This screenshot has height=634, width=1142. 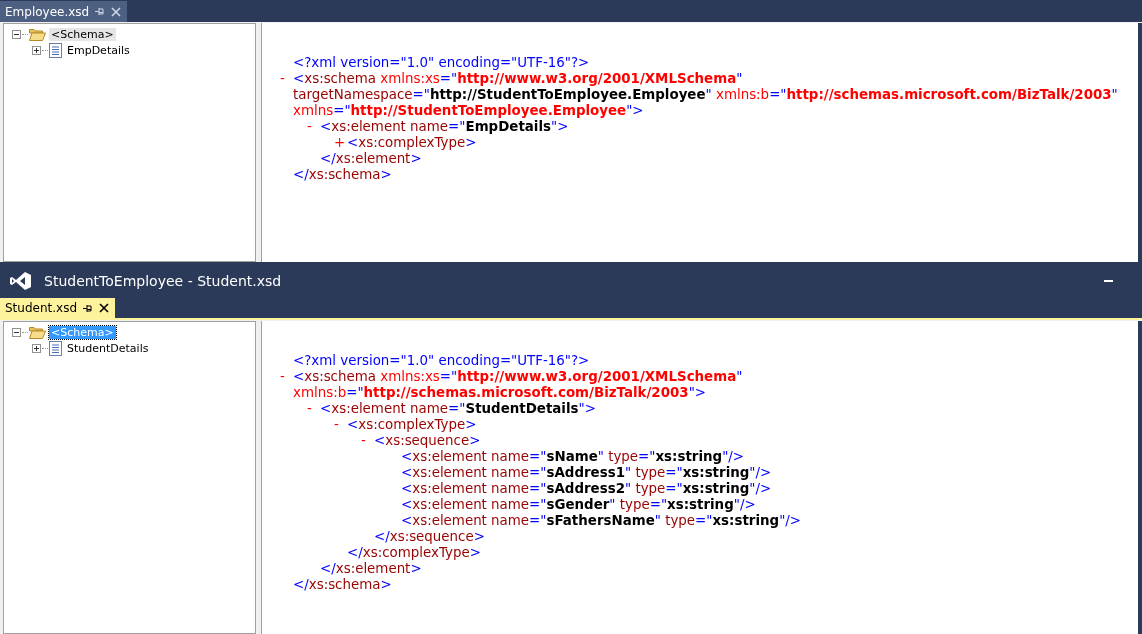 What do you see at coordinates (458, 408) in the screenshot?
I see `code-line: <xs:element name="StudentDetails">` at bounding box center [458, 408].